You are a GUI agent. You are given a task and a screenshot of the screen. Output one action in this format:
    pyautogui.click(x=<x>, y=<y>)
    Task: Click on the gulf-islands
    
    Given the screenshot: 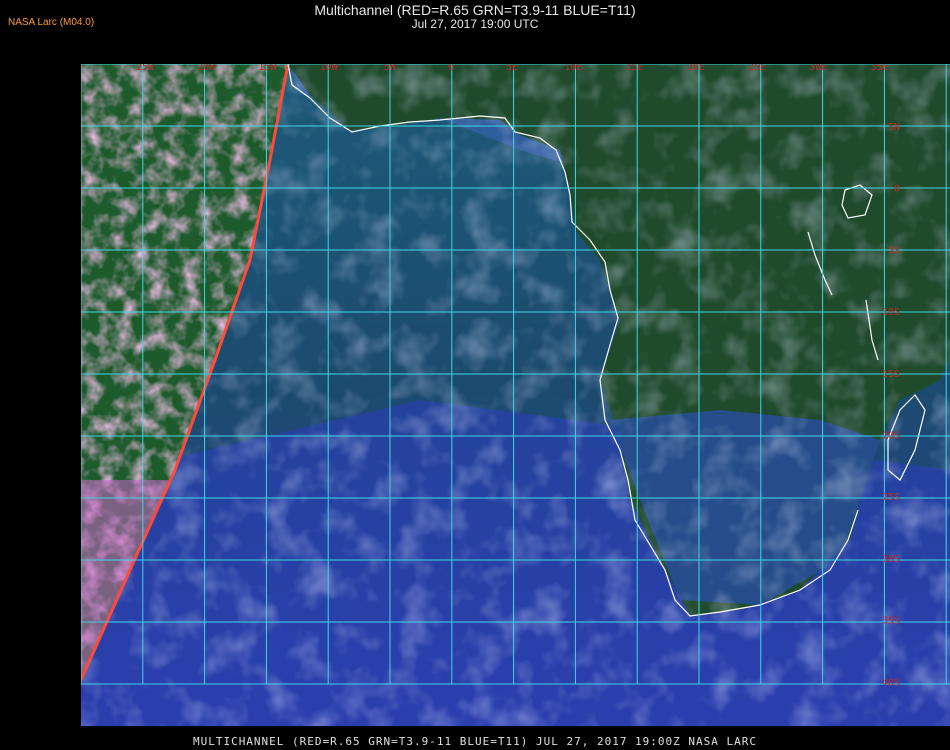 What is the action you would take?
    pyautogui.click(x=264, y=49)
    